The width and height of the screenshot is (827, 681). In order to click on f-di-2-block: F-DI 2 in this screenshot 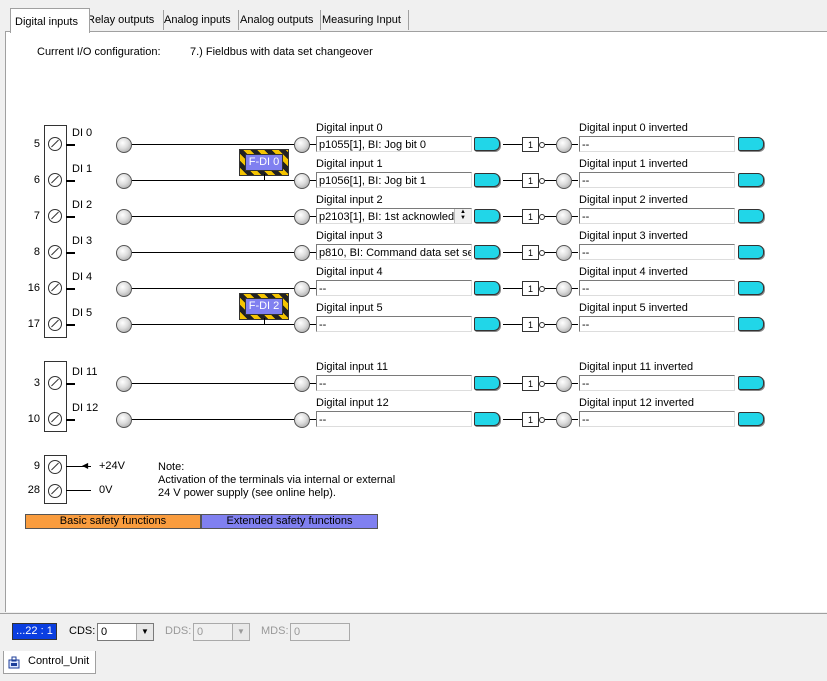, I will do `click(264, 306)`.